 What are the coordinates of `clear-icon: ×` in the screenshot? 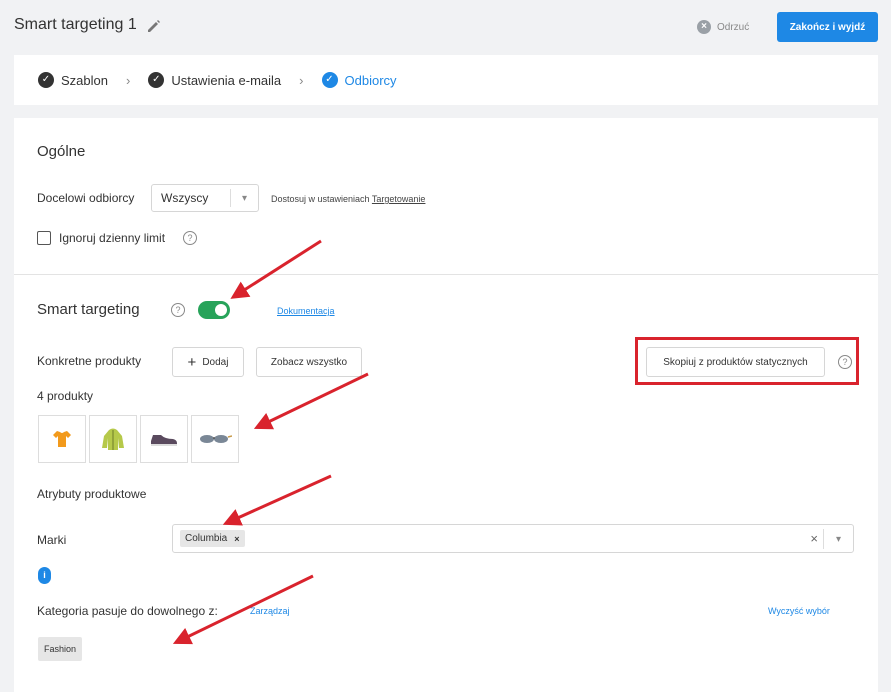 It's located at (814, 538).